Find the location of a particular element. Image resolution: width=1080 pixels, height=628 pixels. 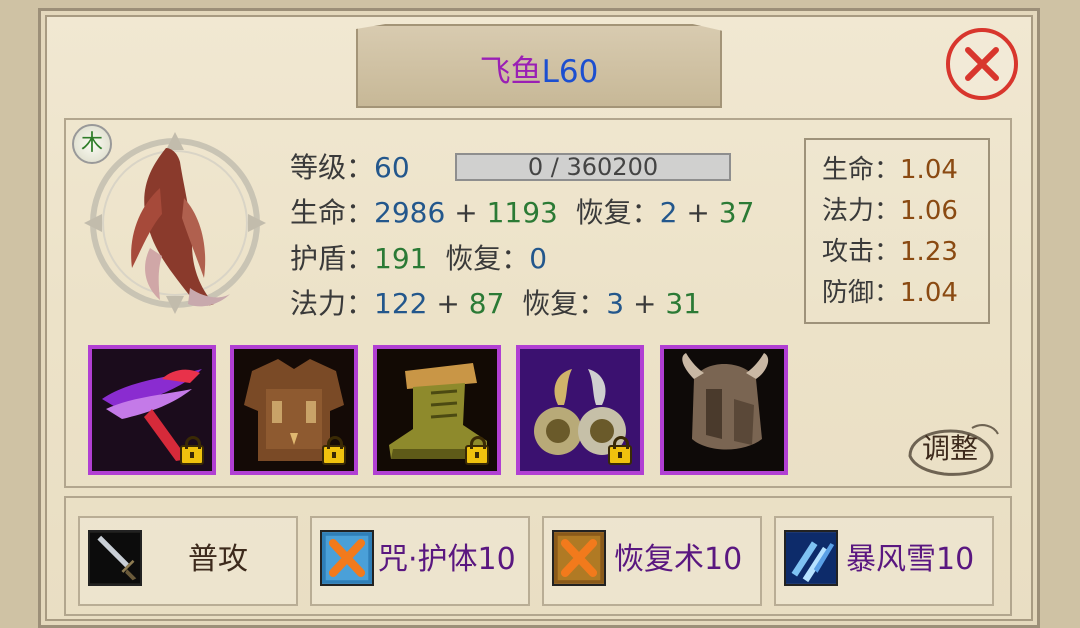

shield-regen-value: 0 is located at coordinates (538, 258).